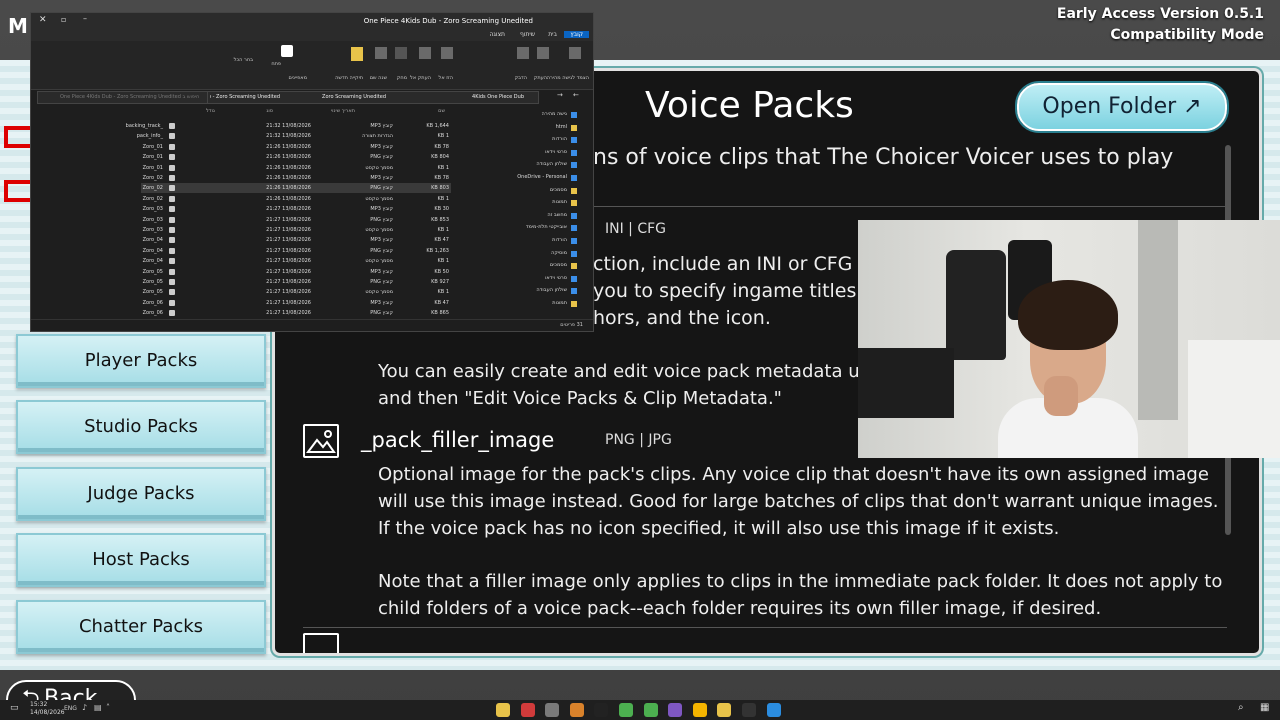  Describe the element at coordinates (498, 97) in the screenshot. I see `breadcrumb-item: 4Kids One Piece Dub` at that location.